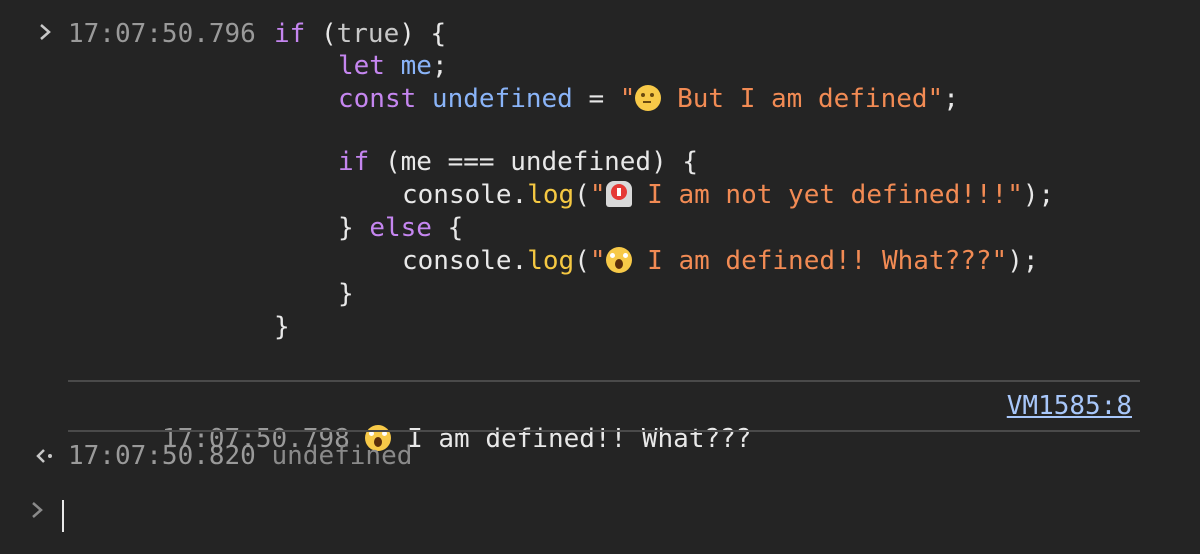 Image resolution: width=1200 pixels, height=554 pixels. I want to click on code-token: const, so click(385, 99).